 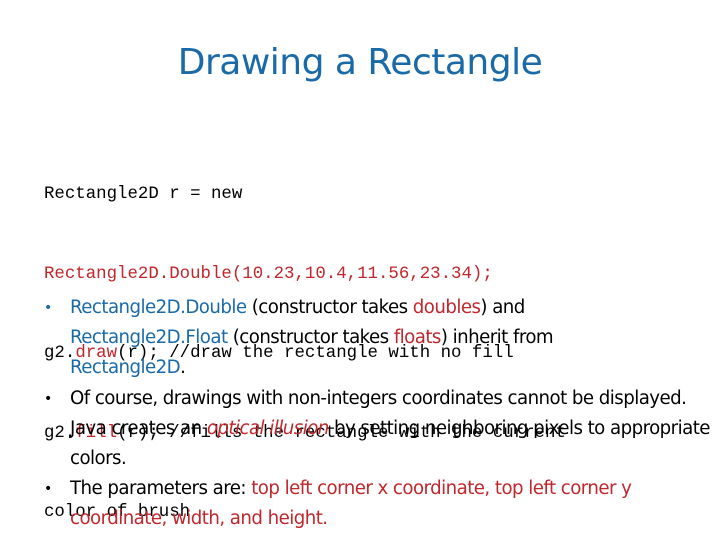 I want to click on class-name-float: Rectangle2D.Float, so click(x=149, y=338).